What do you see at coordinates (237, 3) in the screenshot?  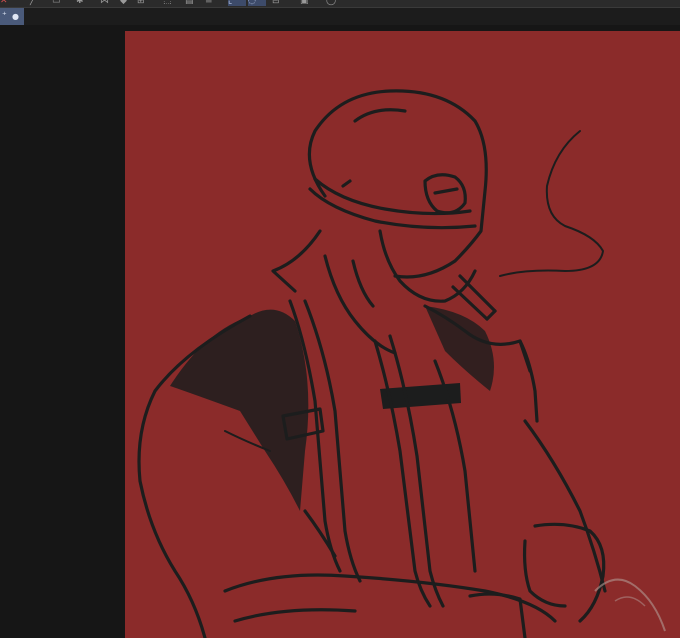 I see `select-rect-icon: ⌞` at bounding box center [237, 3].